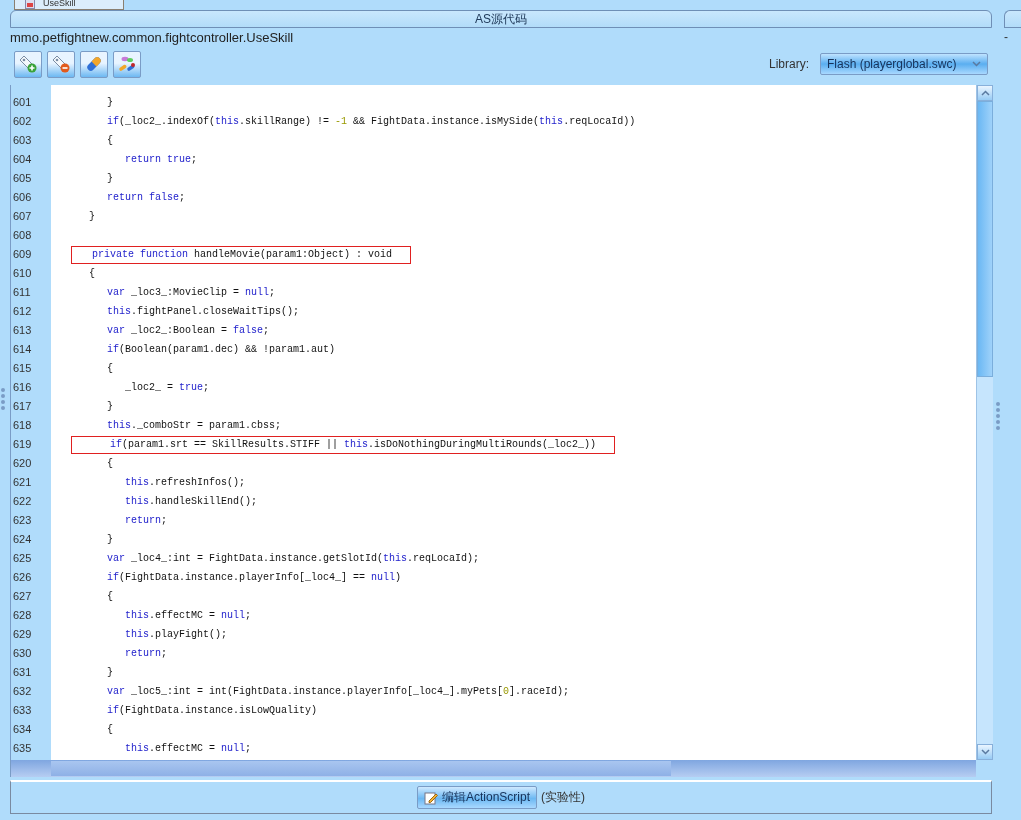 The height and width of the screenshot is (820, 1021). What do you see at coordinates (22, 311) in the screenshot?
I see `line-number: 612` at bounding box center [22, 311].